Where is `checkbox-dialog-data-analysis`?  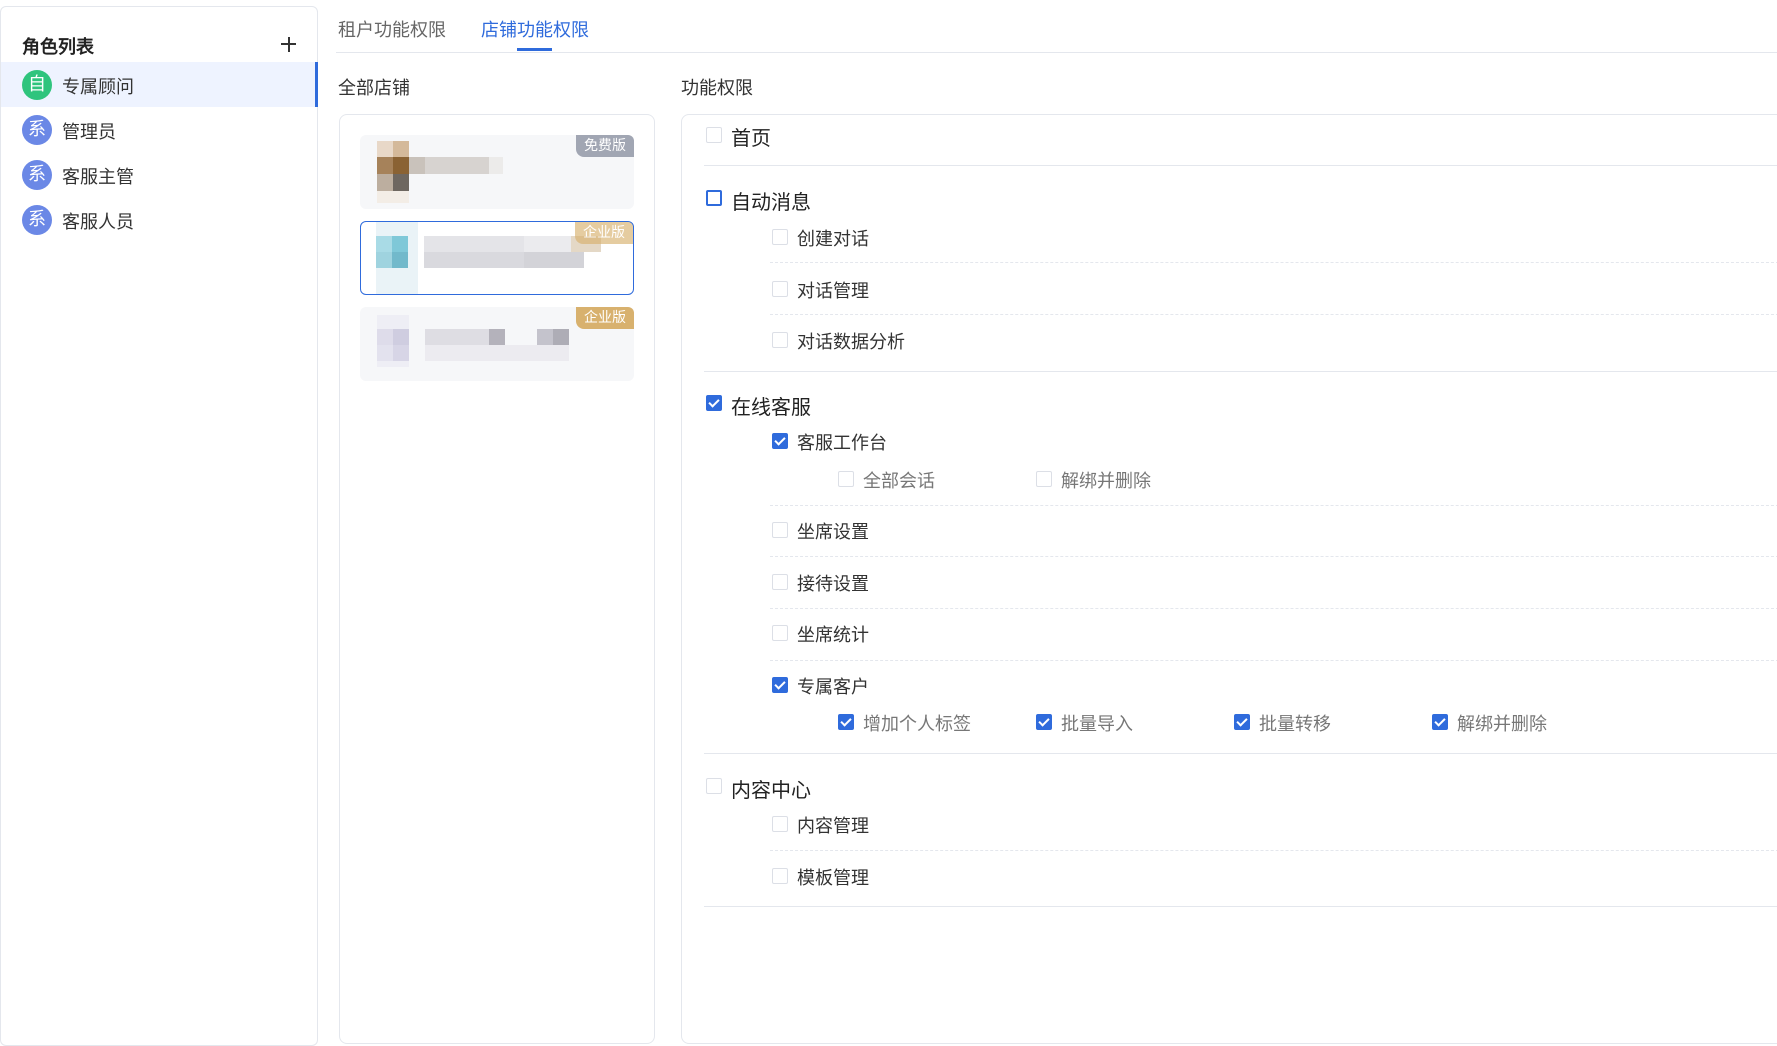
checkbox-dialog-data-analysis is located at coordinates (780, 340).